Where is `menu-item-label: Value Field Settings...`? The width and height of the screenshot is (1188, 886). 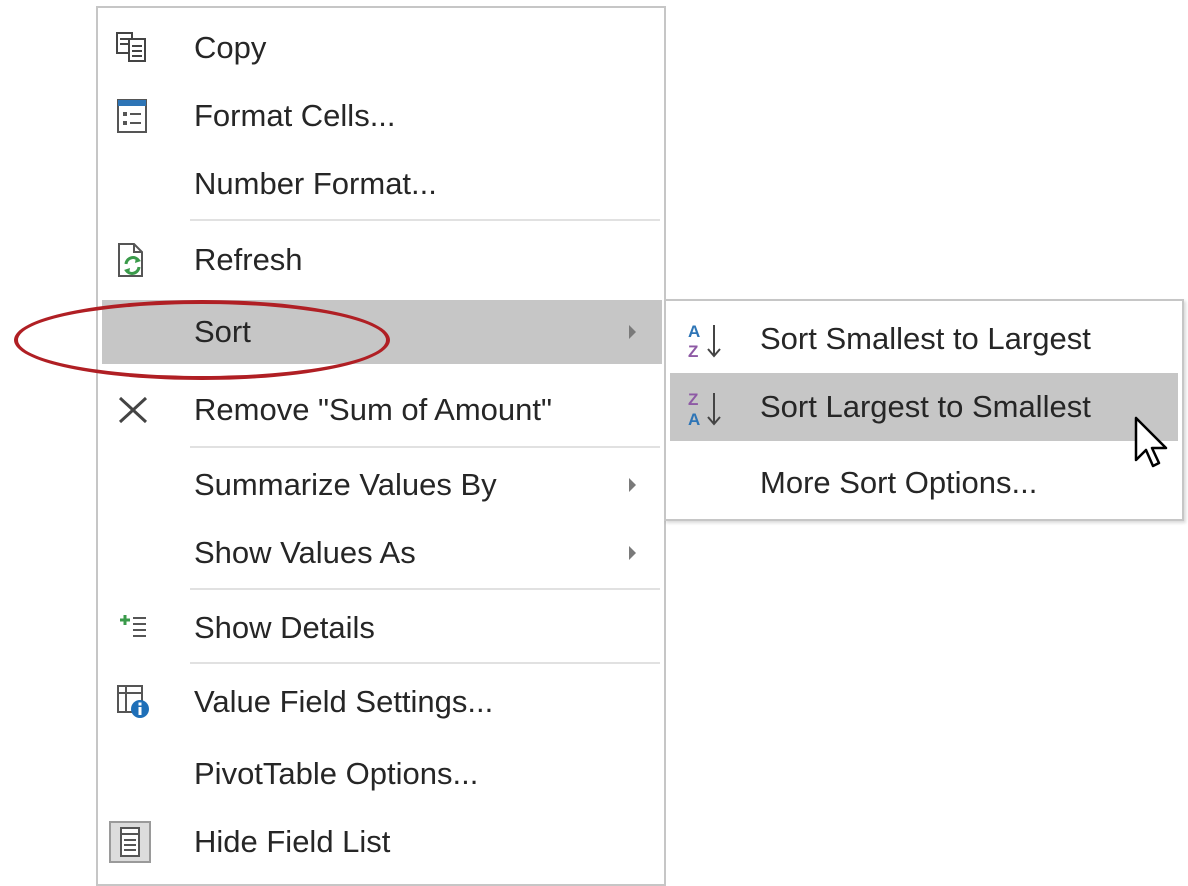
menu-item-label: Value Field Settings... is located at coordinates (344, 701).